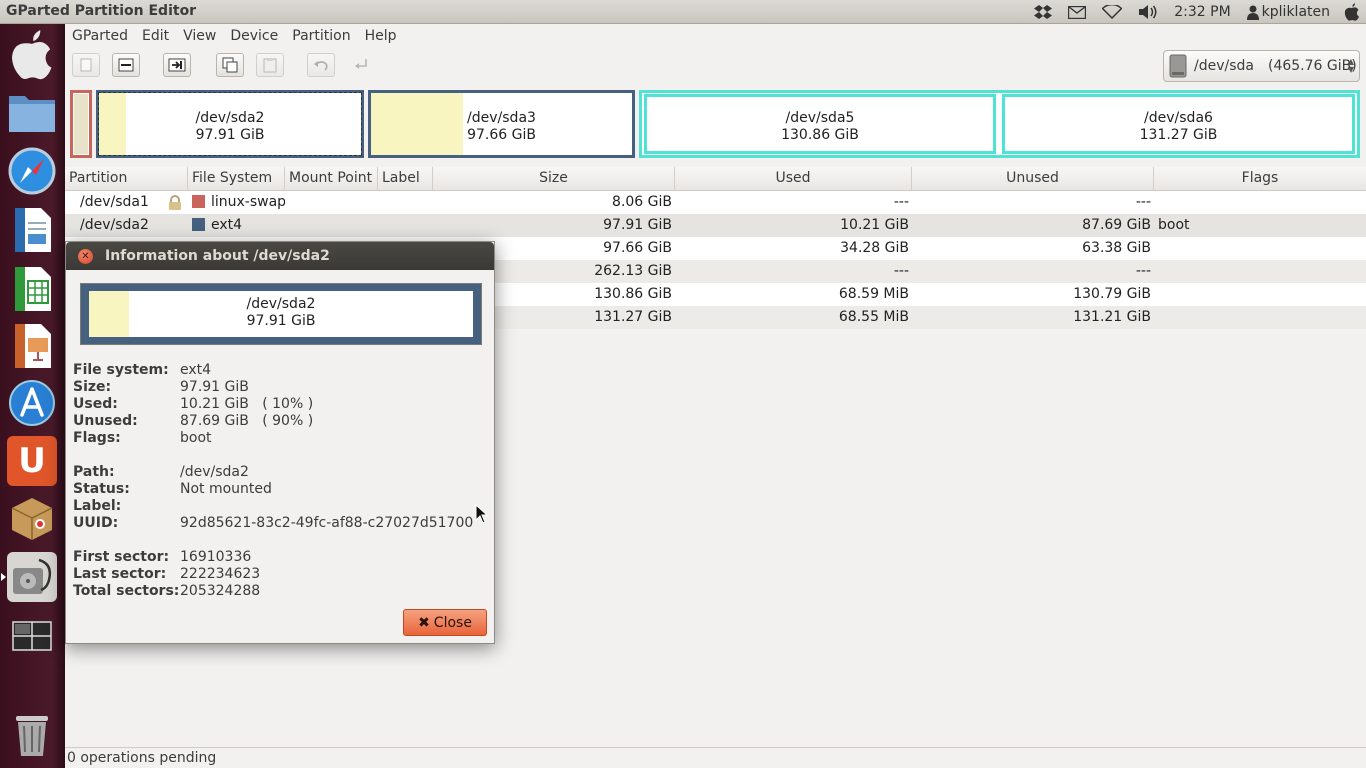  I want to click on row-unused: 63.38 GiB, so click(1116, 248).